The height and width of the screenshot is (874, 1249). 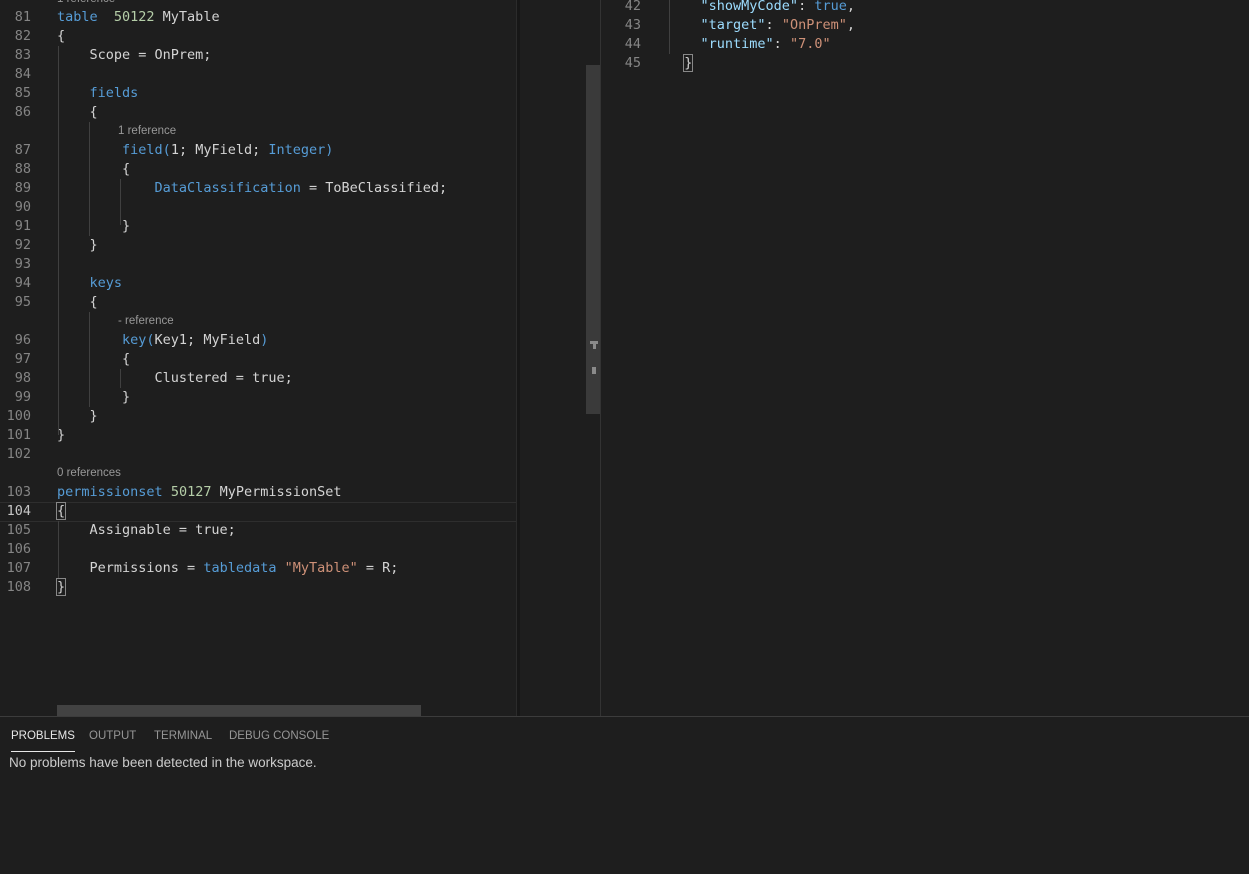 I want to click on tab-debug-console: DEBUG CONSOLE, so click(x=279, y=734).